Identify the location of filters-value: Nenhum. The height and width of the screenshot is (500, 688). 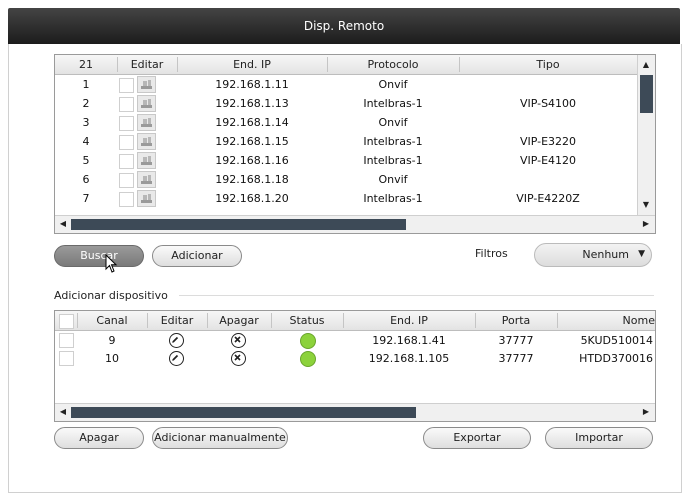
(605, 254).